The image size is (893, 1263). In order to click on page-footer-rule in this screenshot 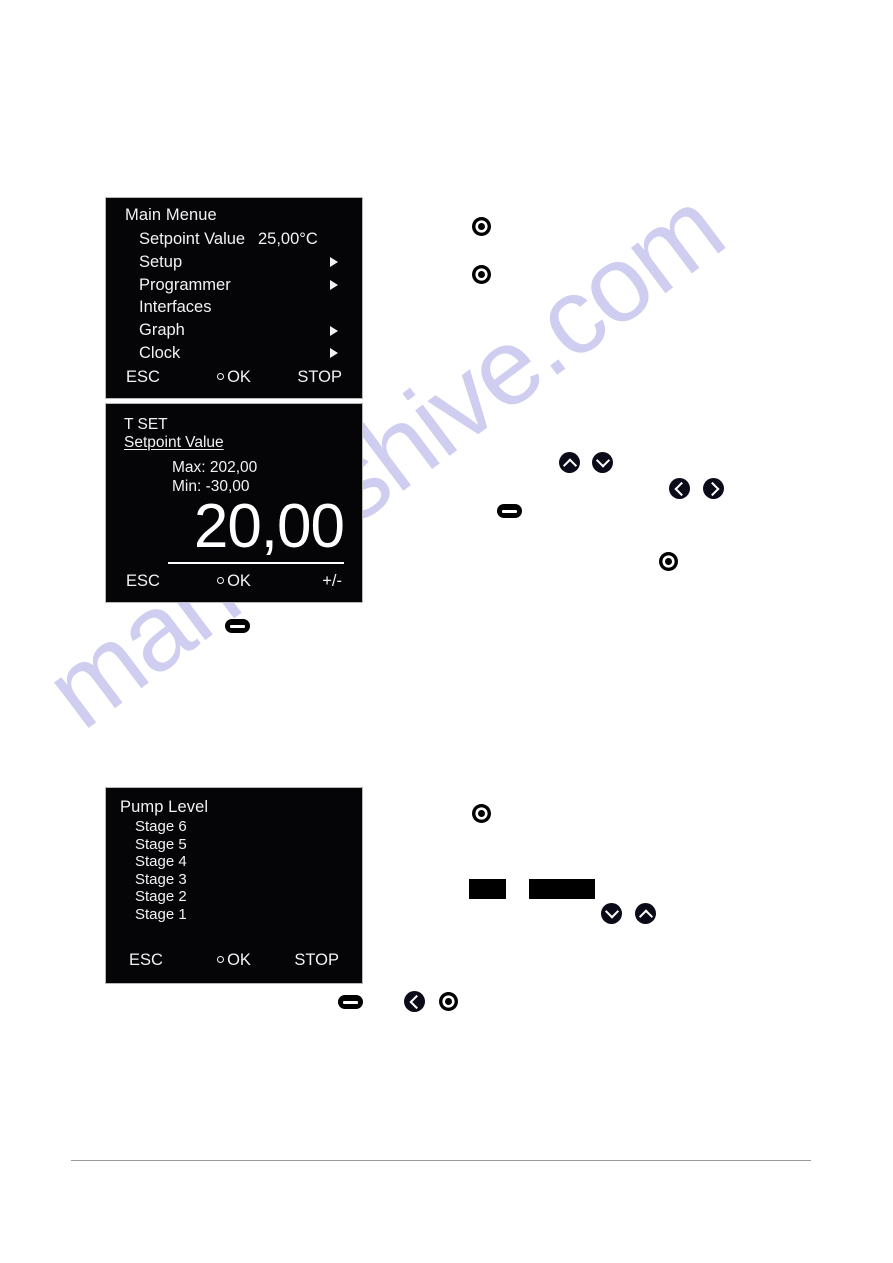, I will do `click(441, 1160)`.